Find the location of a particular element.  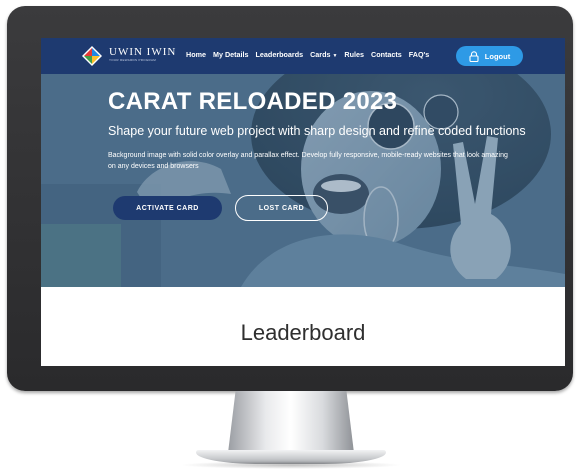

brand: UWIN IWIN YOUR REWARDS PROGRAM is located at coordinates (142, 54).